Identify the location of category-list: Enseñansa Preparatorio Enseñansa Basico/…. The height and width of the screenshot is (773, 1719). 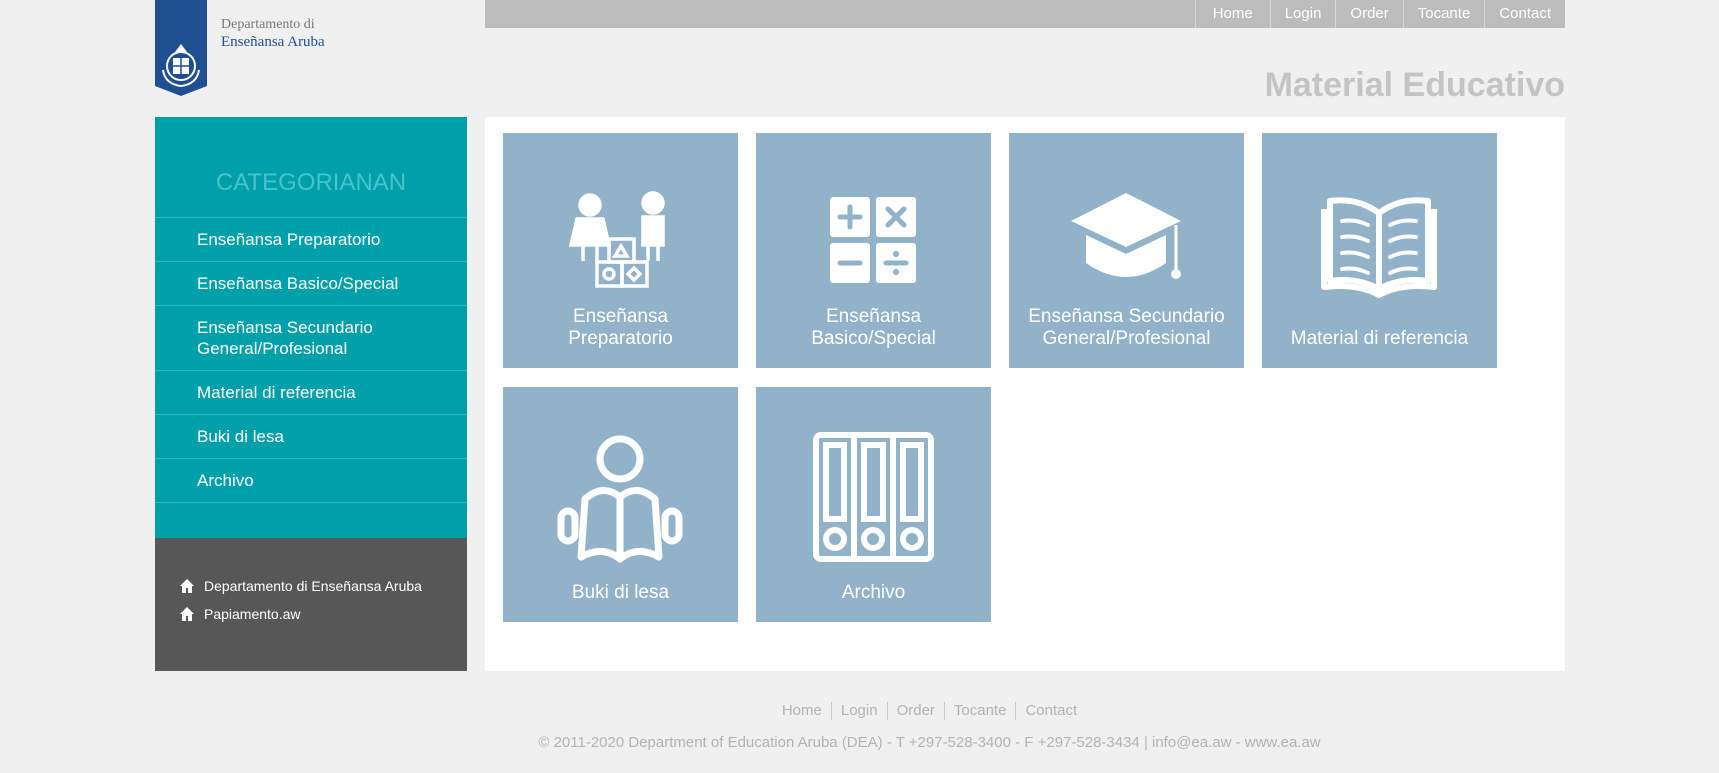
(311, 360).